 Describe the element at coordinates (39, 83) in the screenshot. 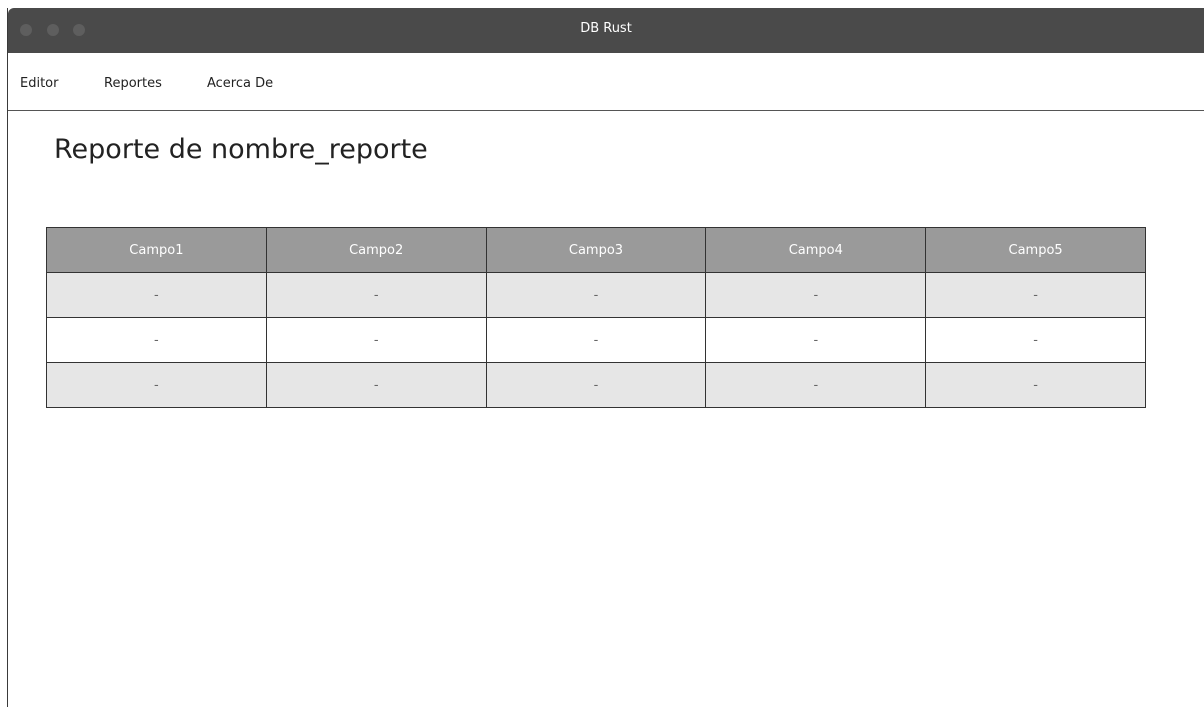

I see `menu-item-editor: Editor` at that location.